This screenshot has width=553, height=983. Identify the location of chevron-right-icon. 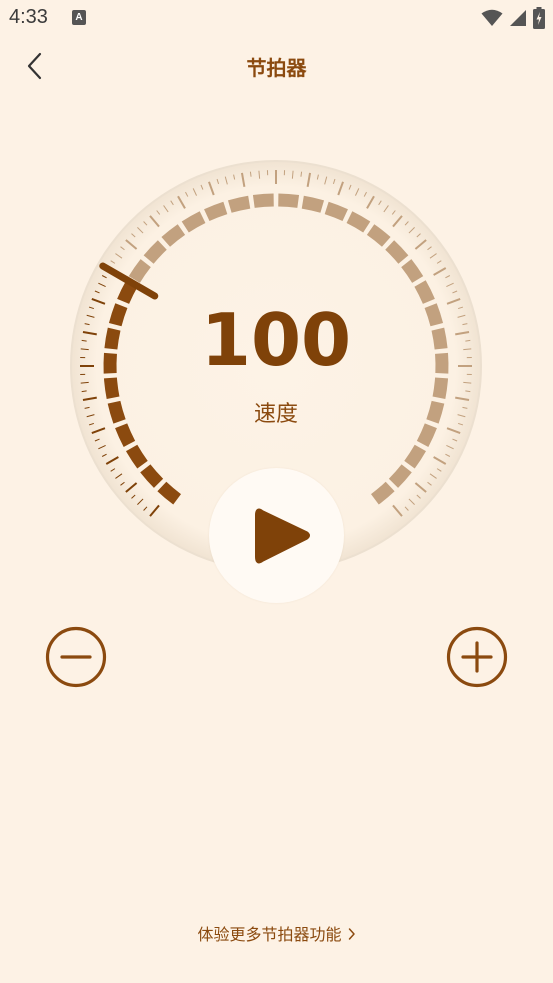
(351, 934).